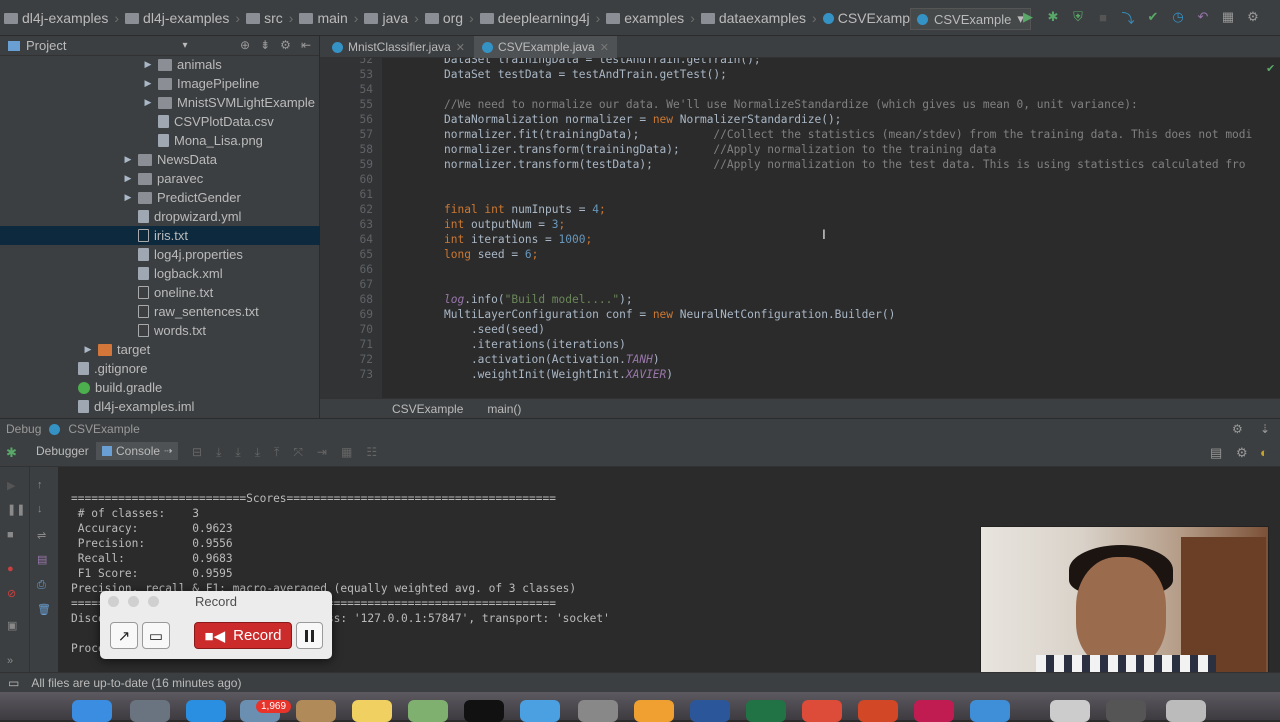 This screenshot has width=1280, height=722. What do you see at coordinates (160, 311) in the screenshot?
I see `tree-item: raw_sentences.txt` at bounding box center [160, 311].